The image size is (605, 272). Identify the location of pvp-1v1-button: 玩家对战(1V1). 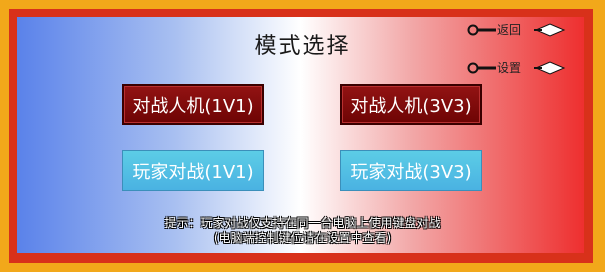
(193, 170).